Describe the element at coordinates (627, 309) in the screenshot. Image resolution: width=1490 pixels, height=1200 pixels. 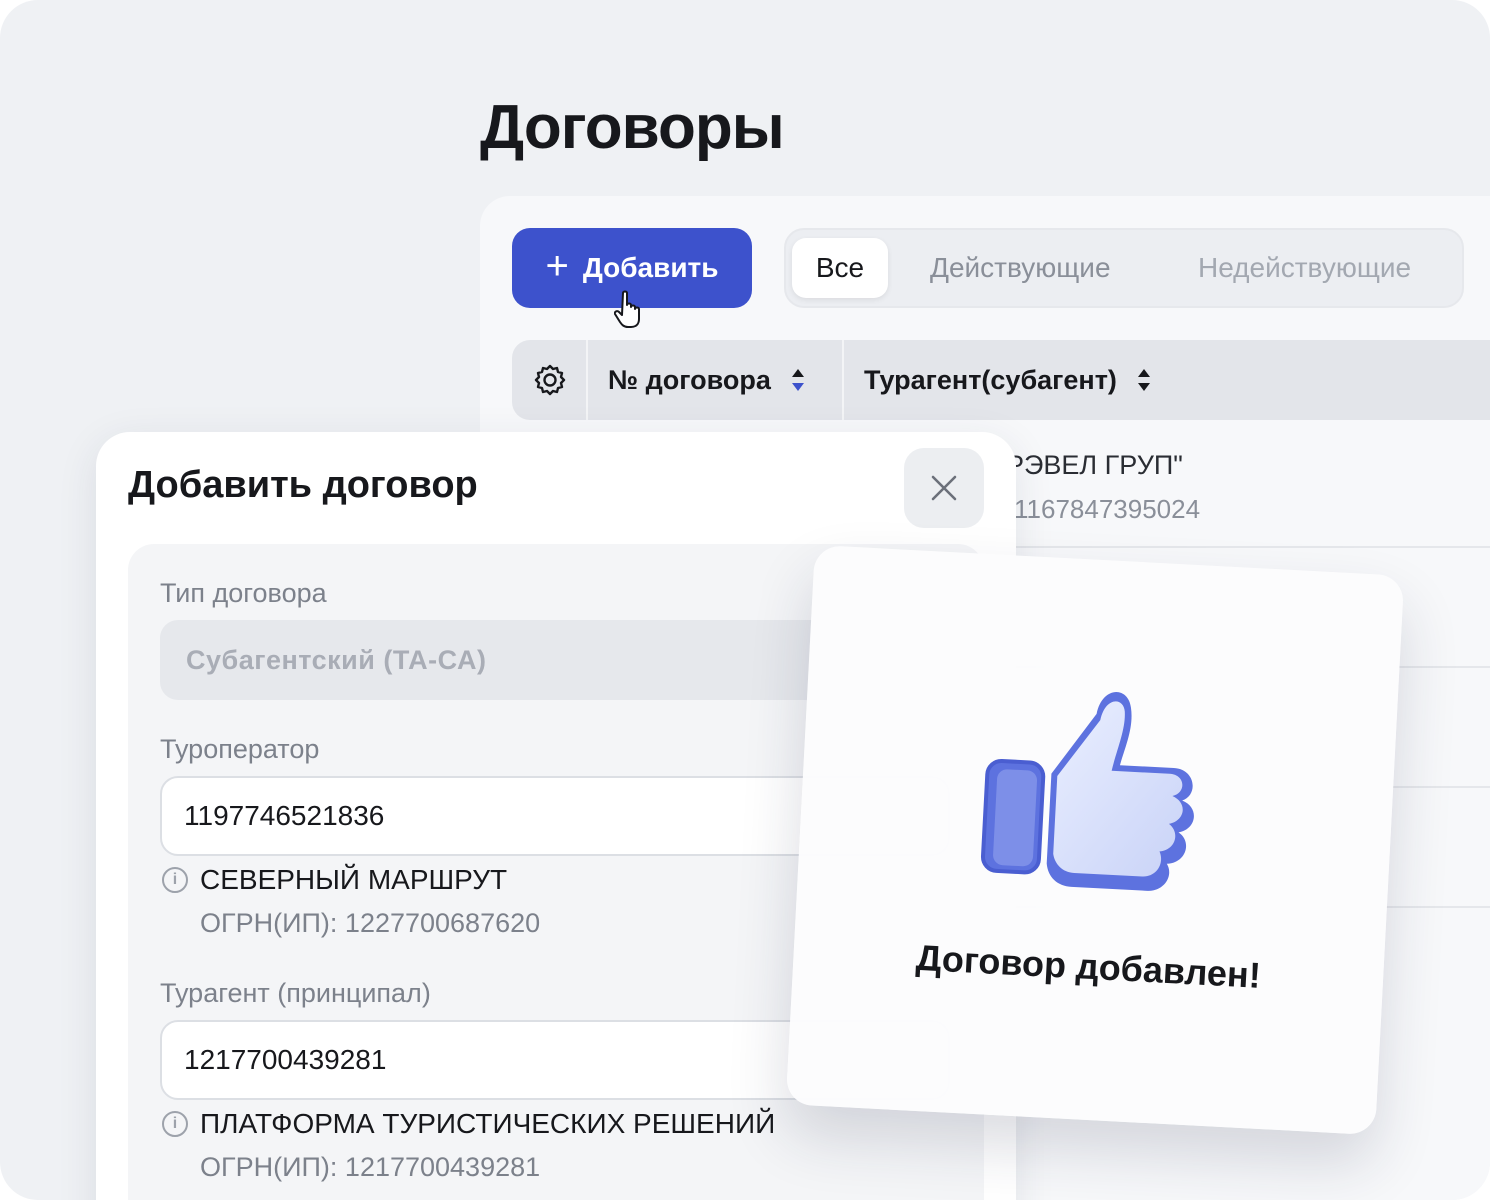
I see `hand-cursor-icon` at that location.